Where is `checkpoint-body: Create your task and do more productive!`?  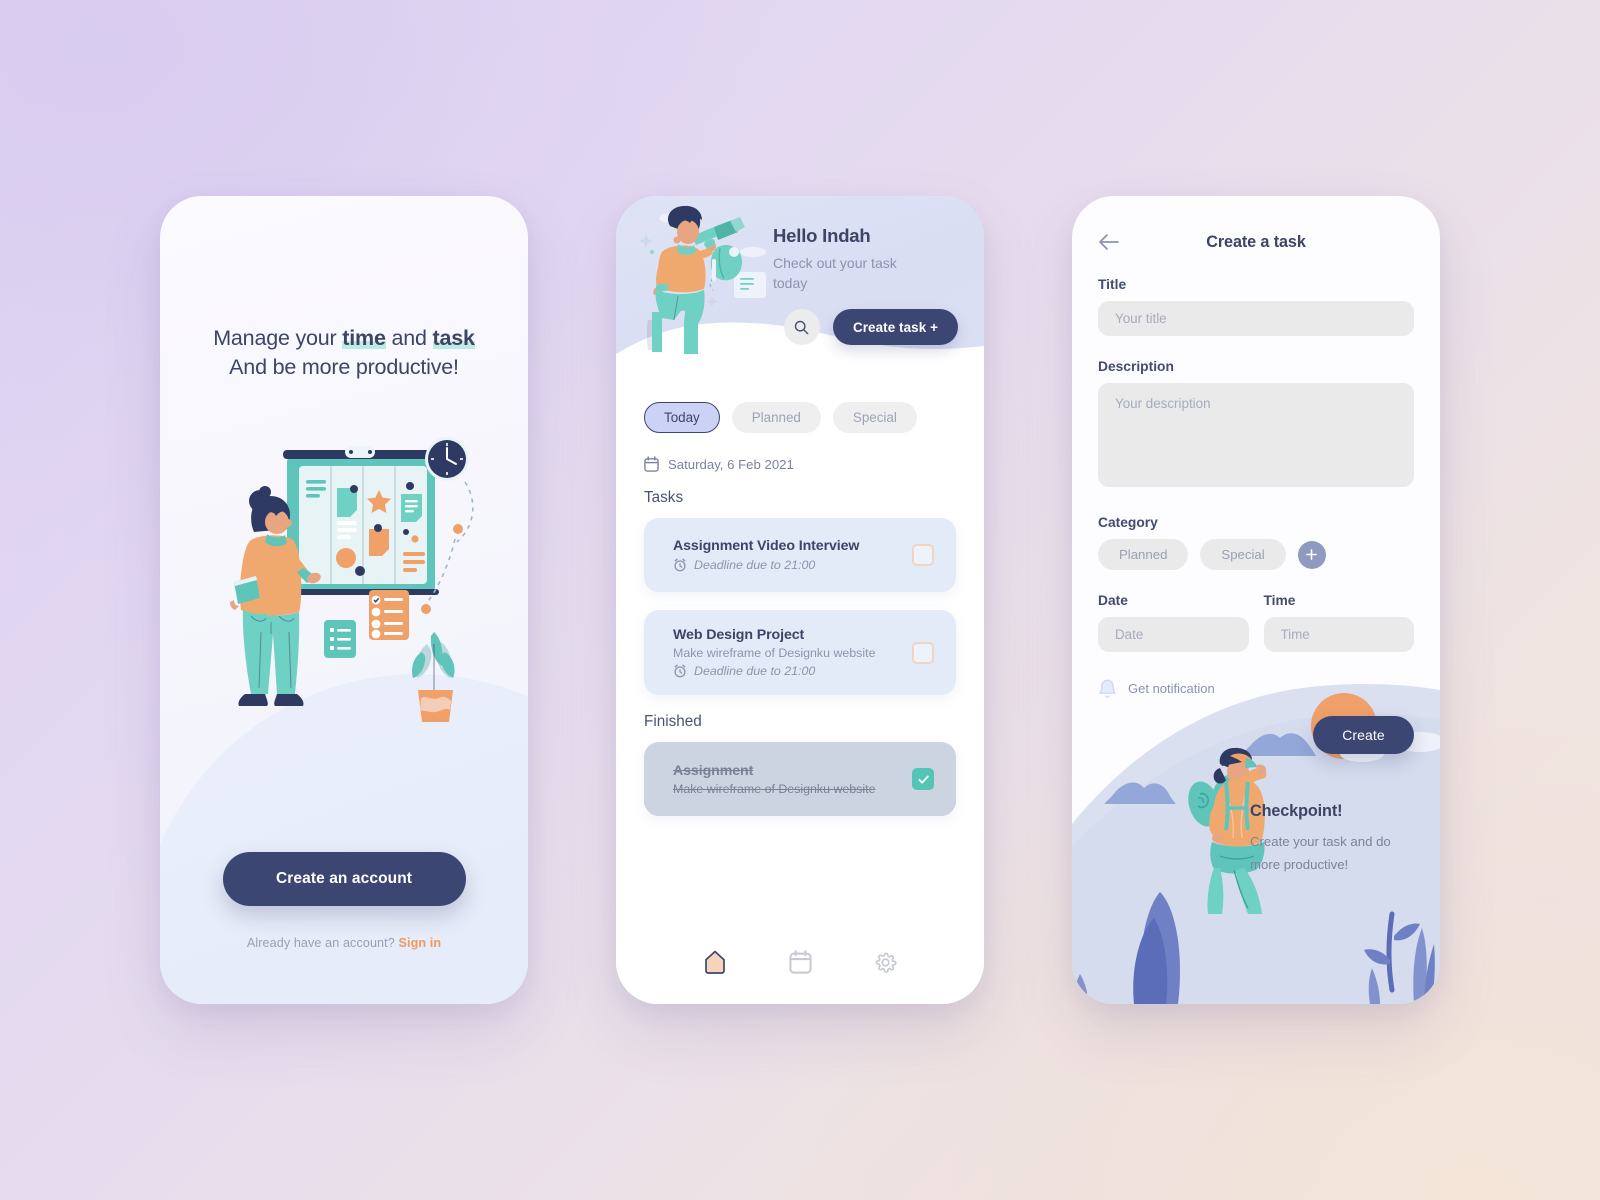 checkpoint-body: Create your task and do more productive! is located at coordinates (1320, 852).